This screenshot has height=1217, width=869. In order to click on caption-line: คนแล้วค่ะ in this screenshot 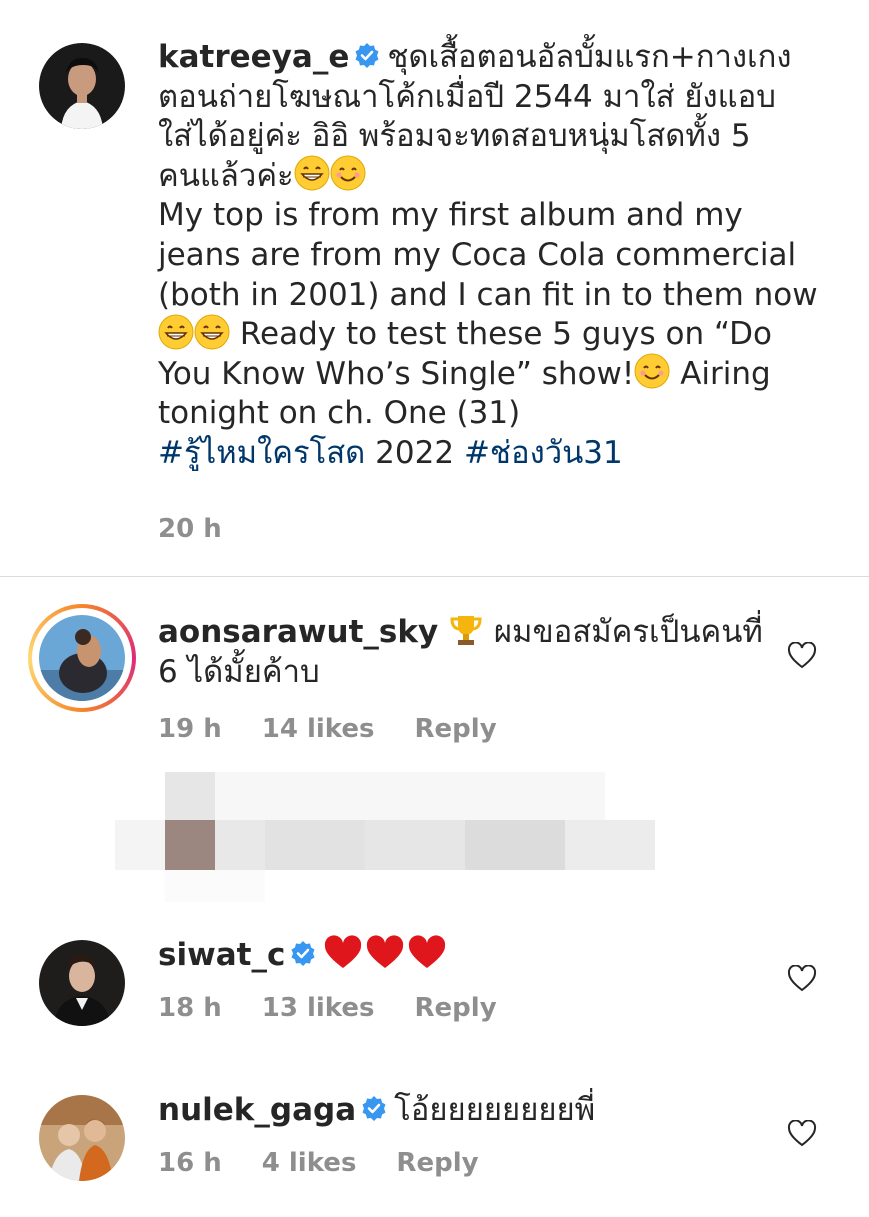, I will do `click(498, 176)`.